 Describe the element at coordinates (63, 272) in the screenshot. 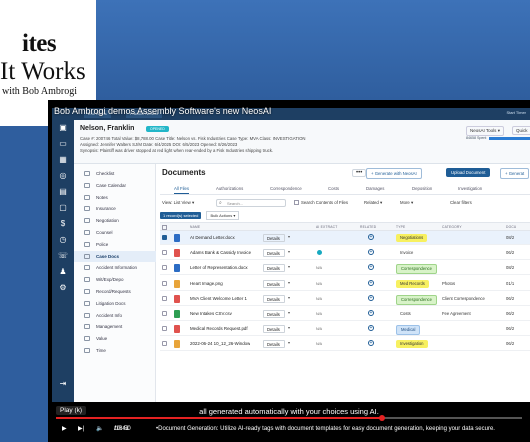

I see `people-icon: ♟` at that location.